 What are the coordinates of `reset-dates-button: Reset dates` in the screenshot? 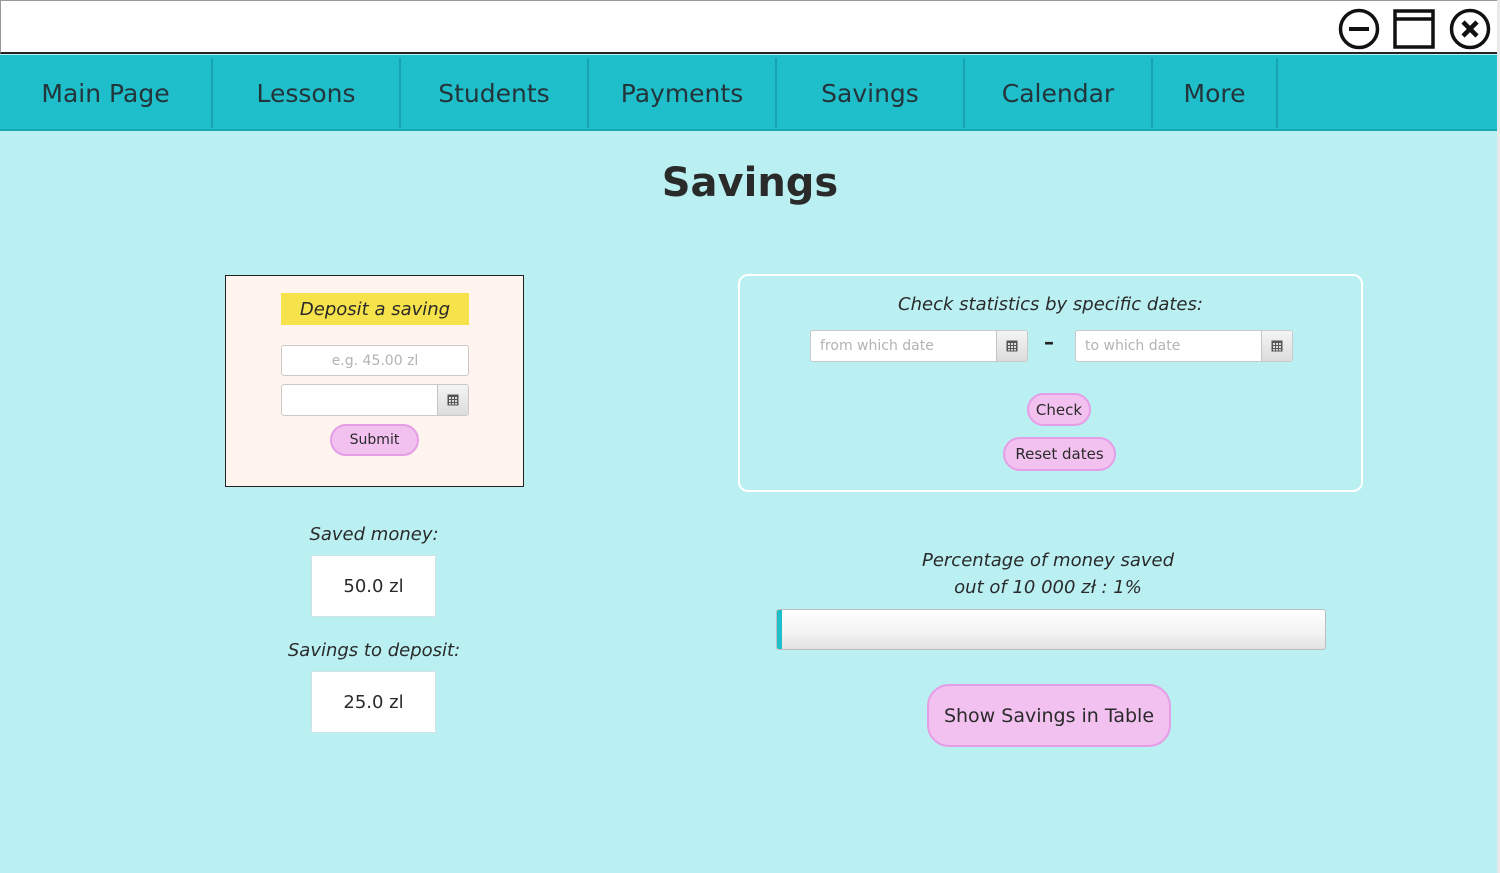 It's located at (1059, 454).